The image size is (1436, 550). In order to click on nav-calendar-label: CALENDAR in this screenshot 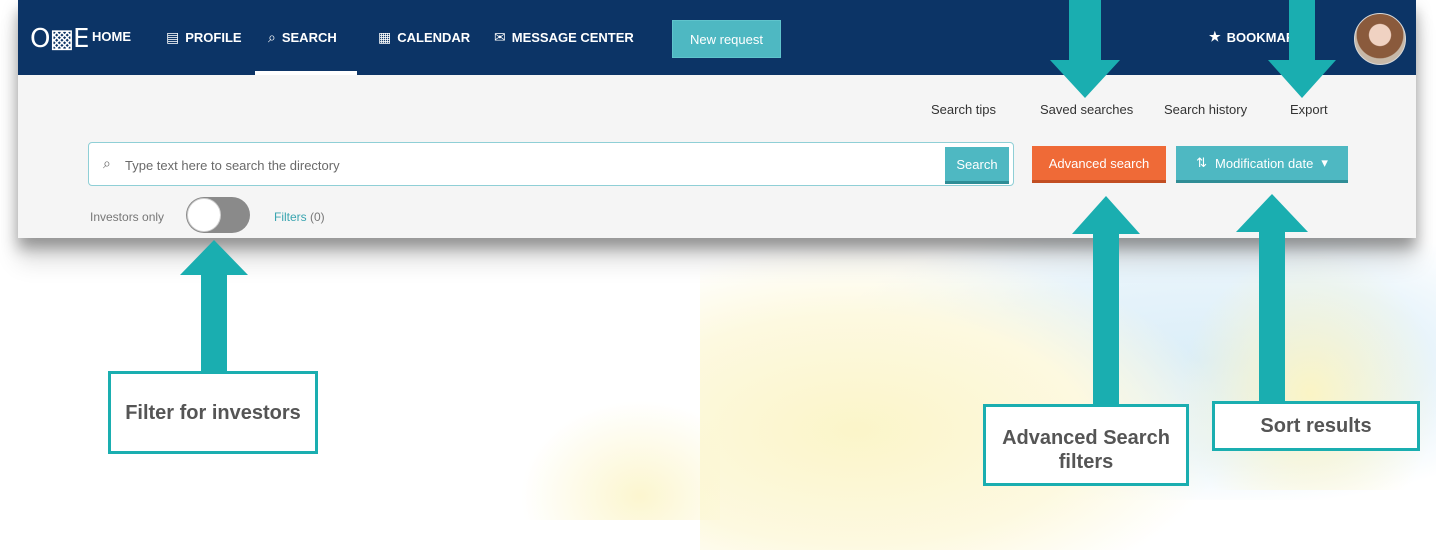, I will do `click(434, 37)`.